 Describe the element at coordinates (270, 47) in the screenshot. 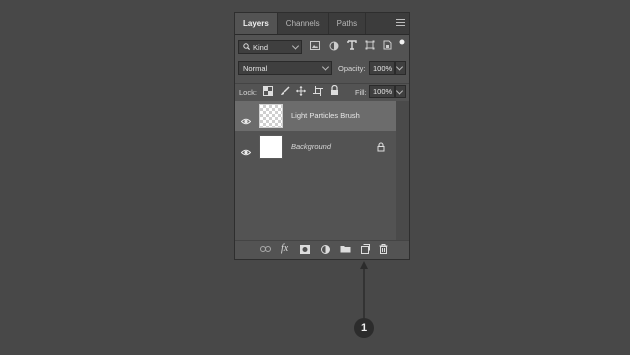

I see `filter-kind-select: Kind` at that location.